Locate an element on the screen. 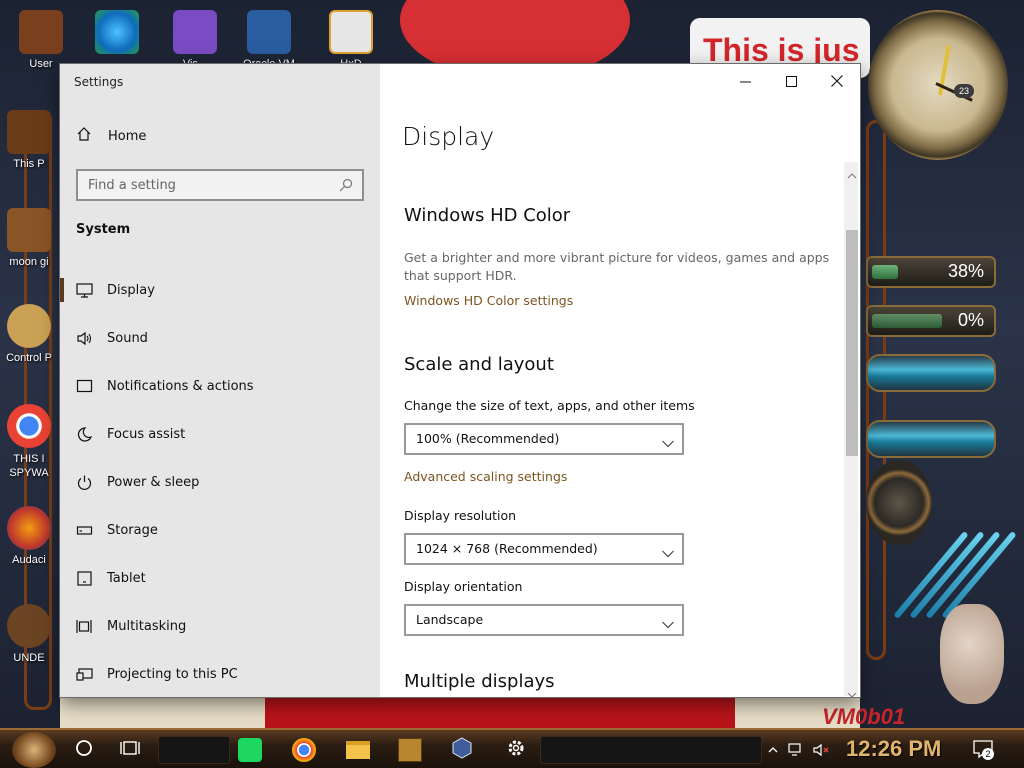 This screenshot has width=1024, height=768. spotify-icon is located at coordinates (250, 750).